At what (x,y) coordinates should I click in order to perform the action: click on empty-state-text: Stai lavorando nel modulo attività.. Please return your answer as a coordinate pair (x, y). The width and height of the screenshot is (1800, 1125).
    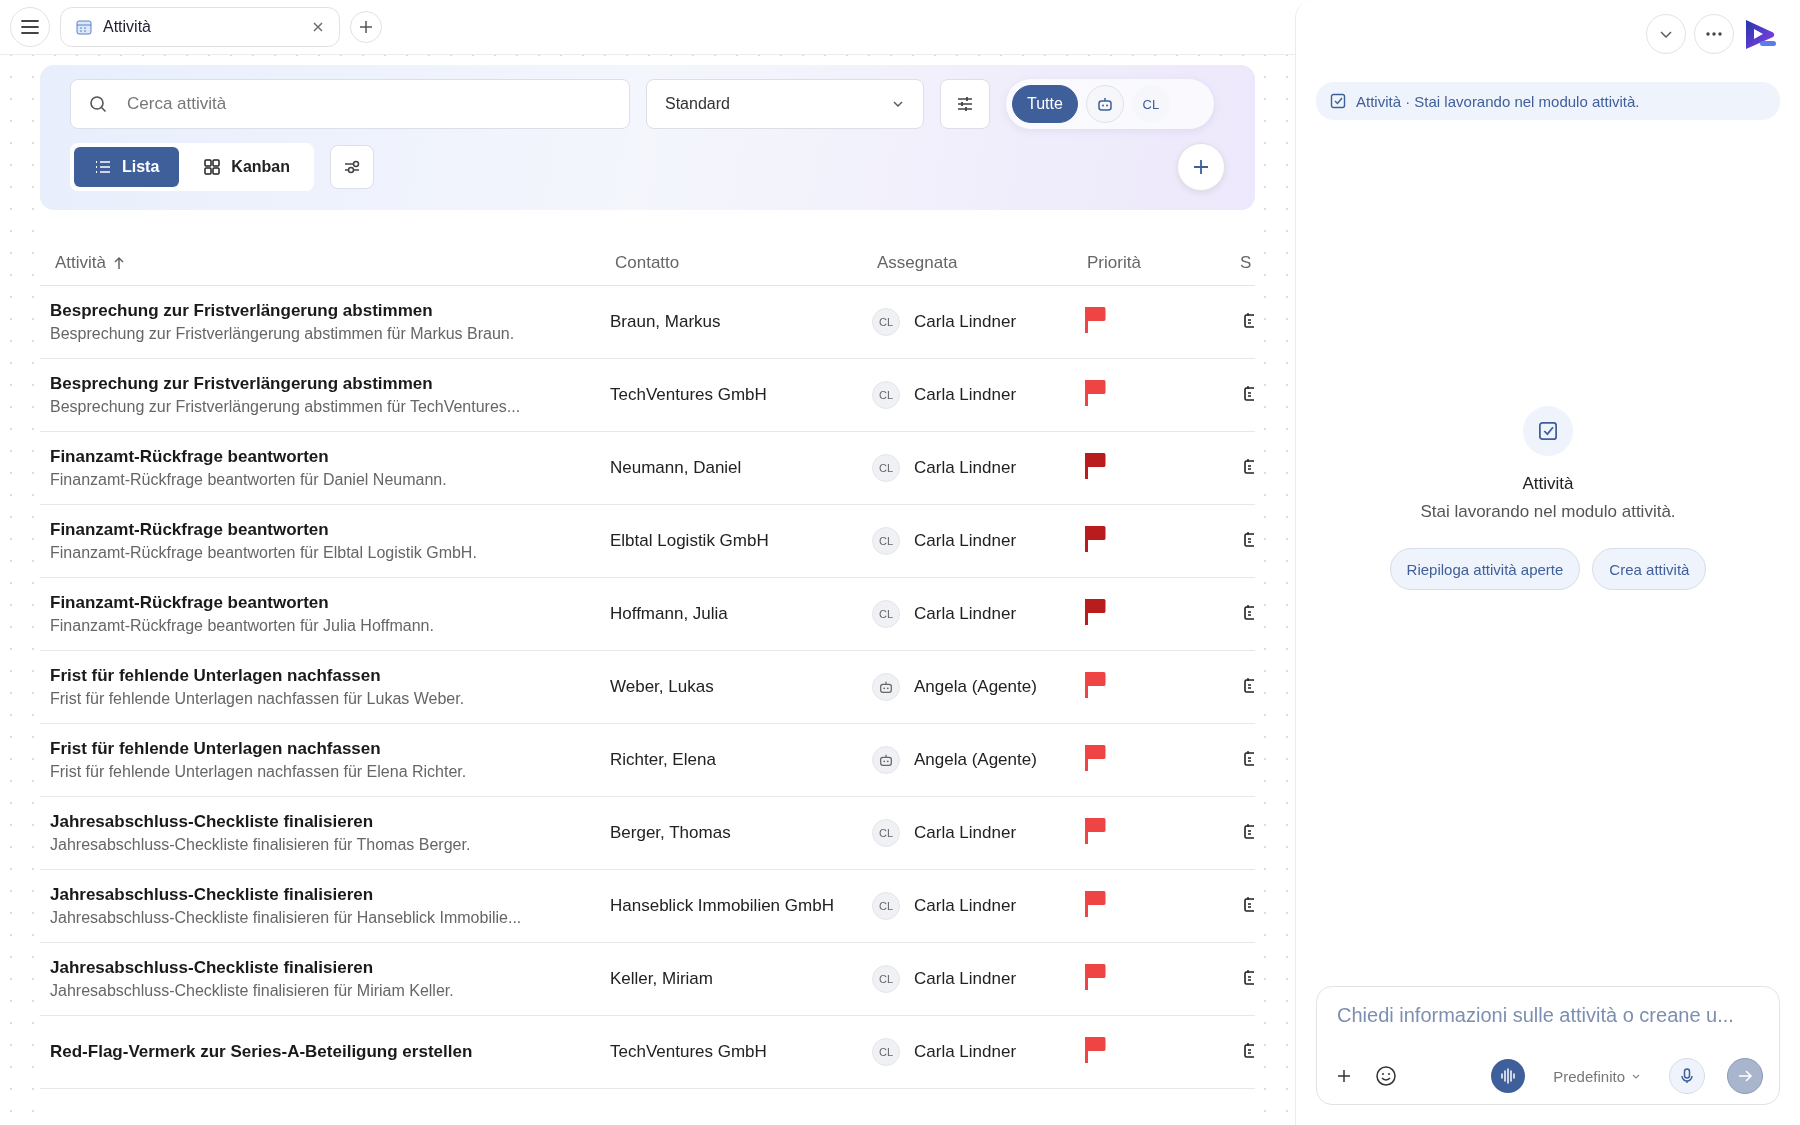
    Looking at the image, I should click on (1548, 512).